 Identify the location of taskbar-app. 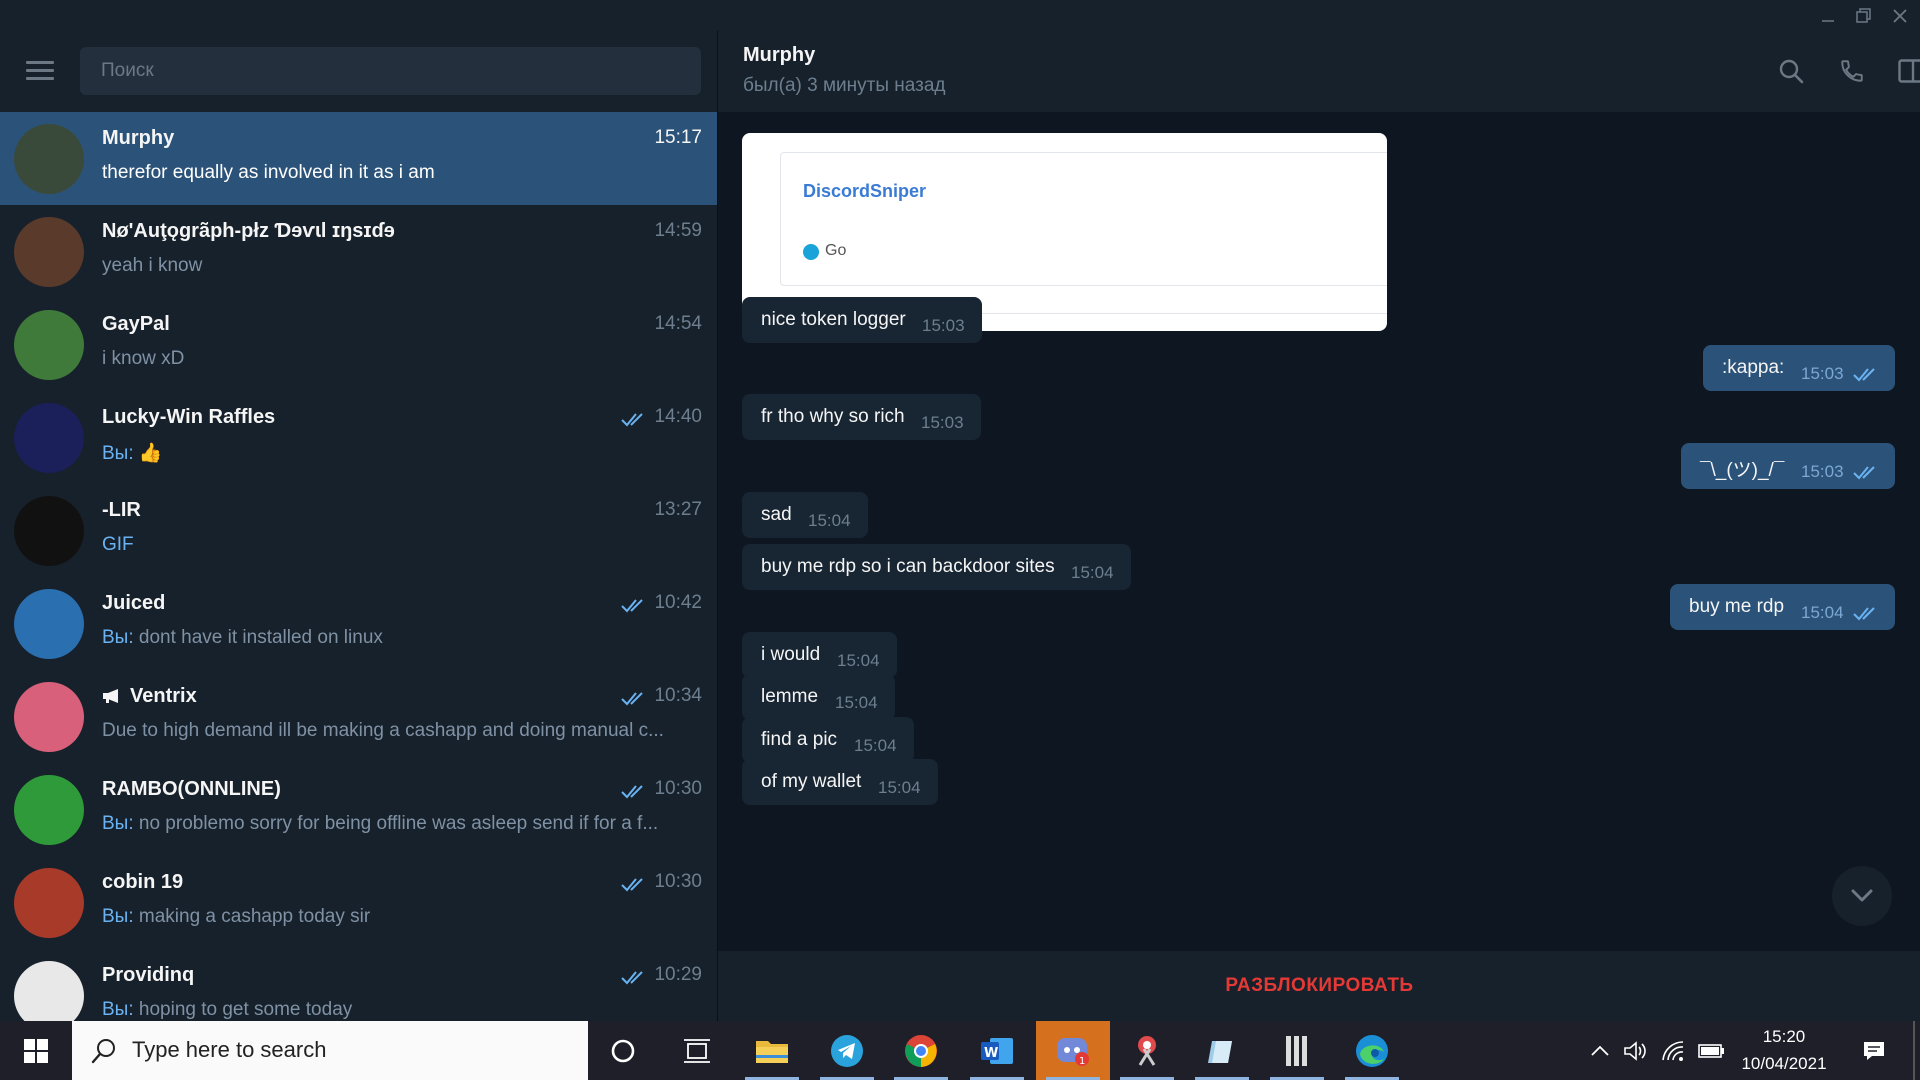
(1297, 1050).